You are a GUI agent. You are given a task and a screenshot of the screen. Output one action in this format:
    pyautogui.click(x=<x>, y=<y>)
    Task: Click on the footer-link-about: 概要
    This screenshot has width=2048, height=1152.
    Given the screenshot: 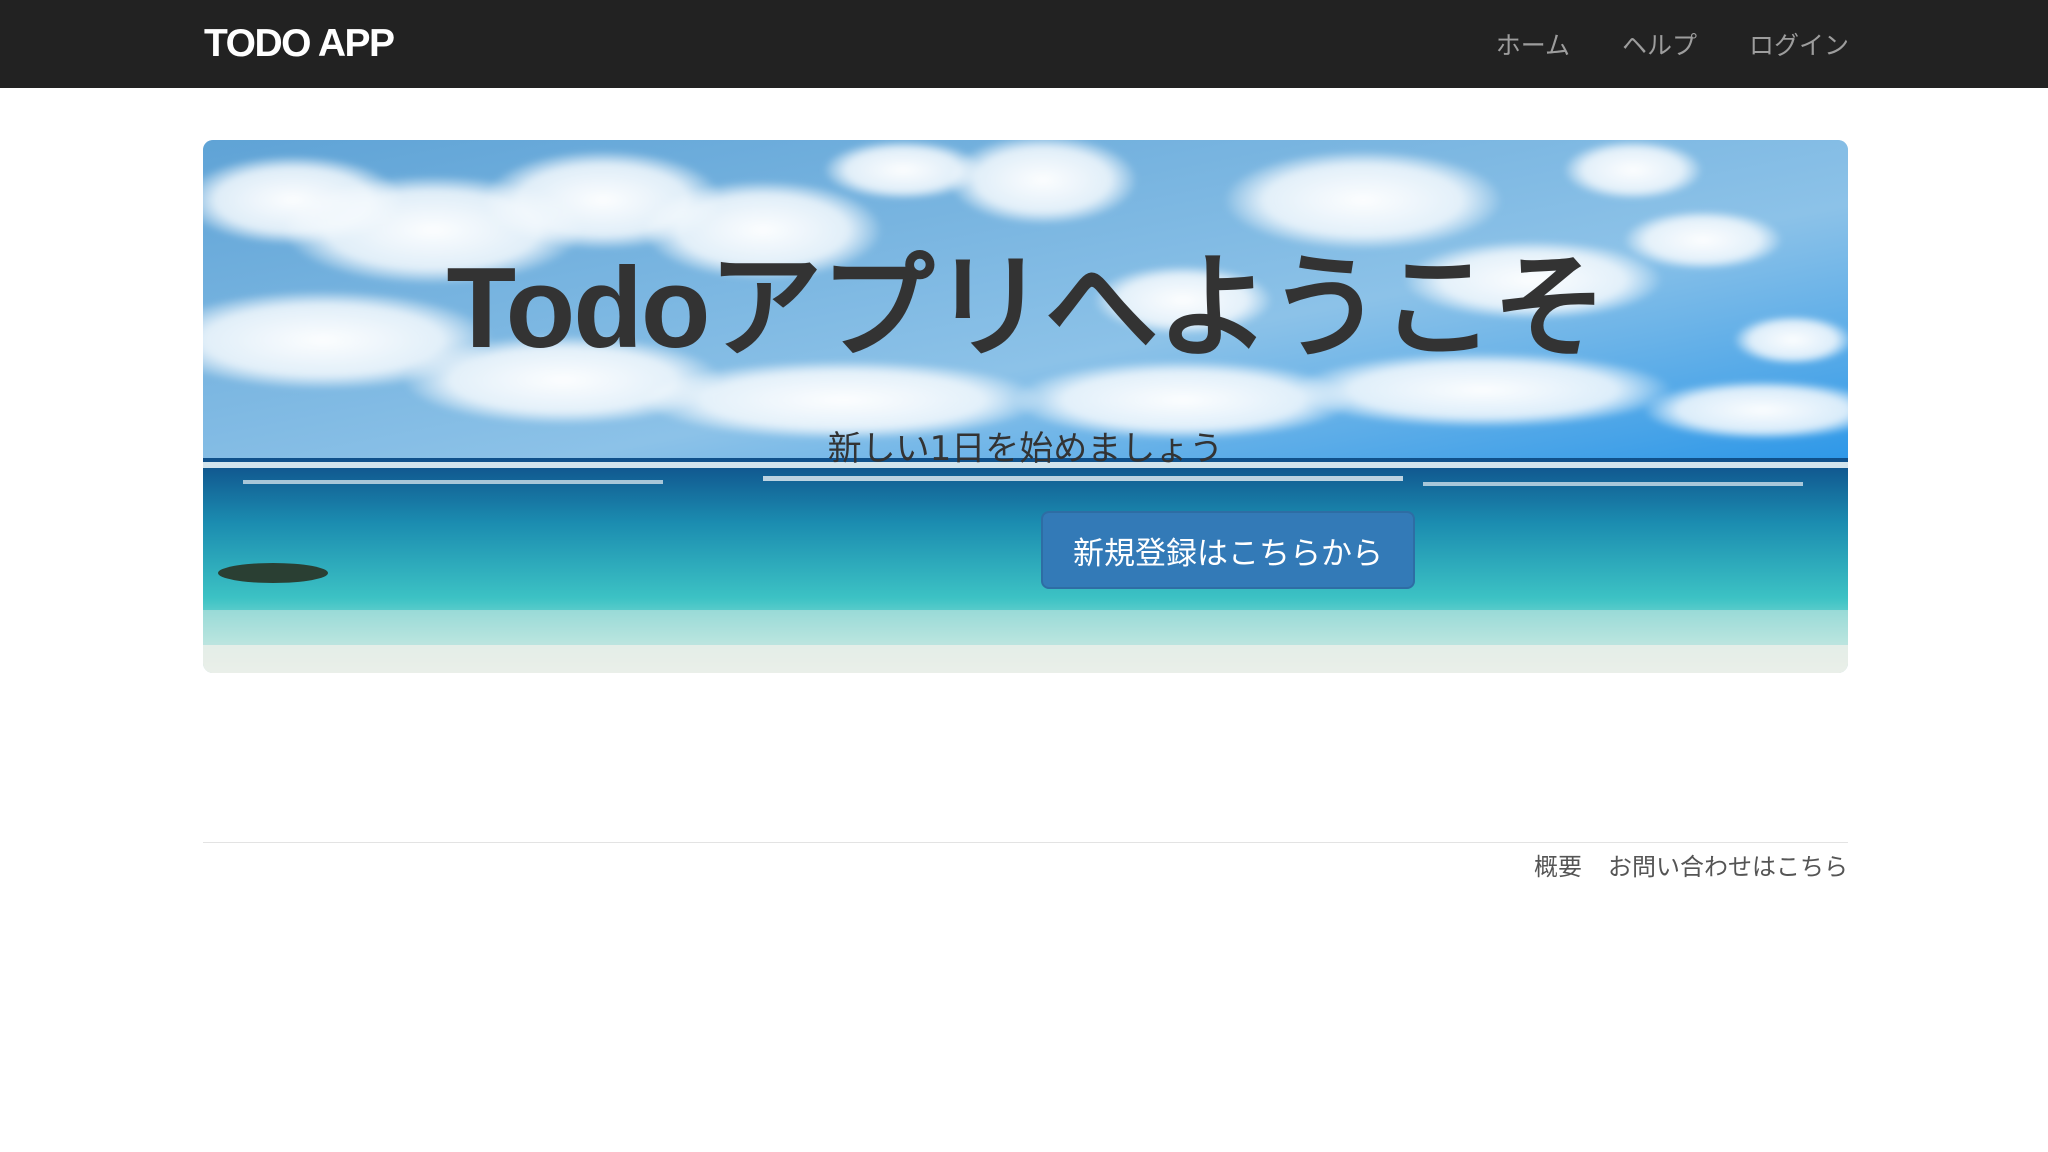 What is the action you would take?
    pyautogui.click(x=1558, y=867)
    